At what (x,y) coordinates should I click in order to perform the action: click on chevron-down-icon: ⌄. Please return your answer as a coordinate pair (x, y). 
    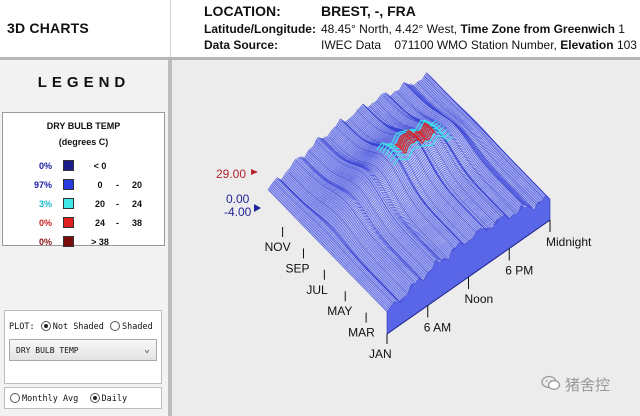
    Looking at the image, I should click on (147, 349).